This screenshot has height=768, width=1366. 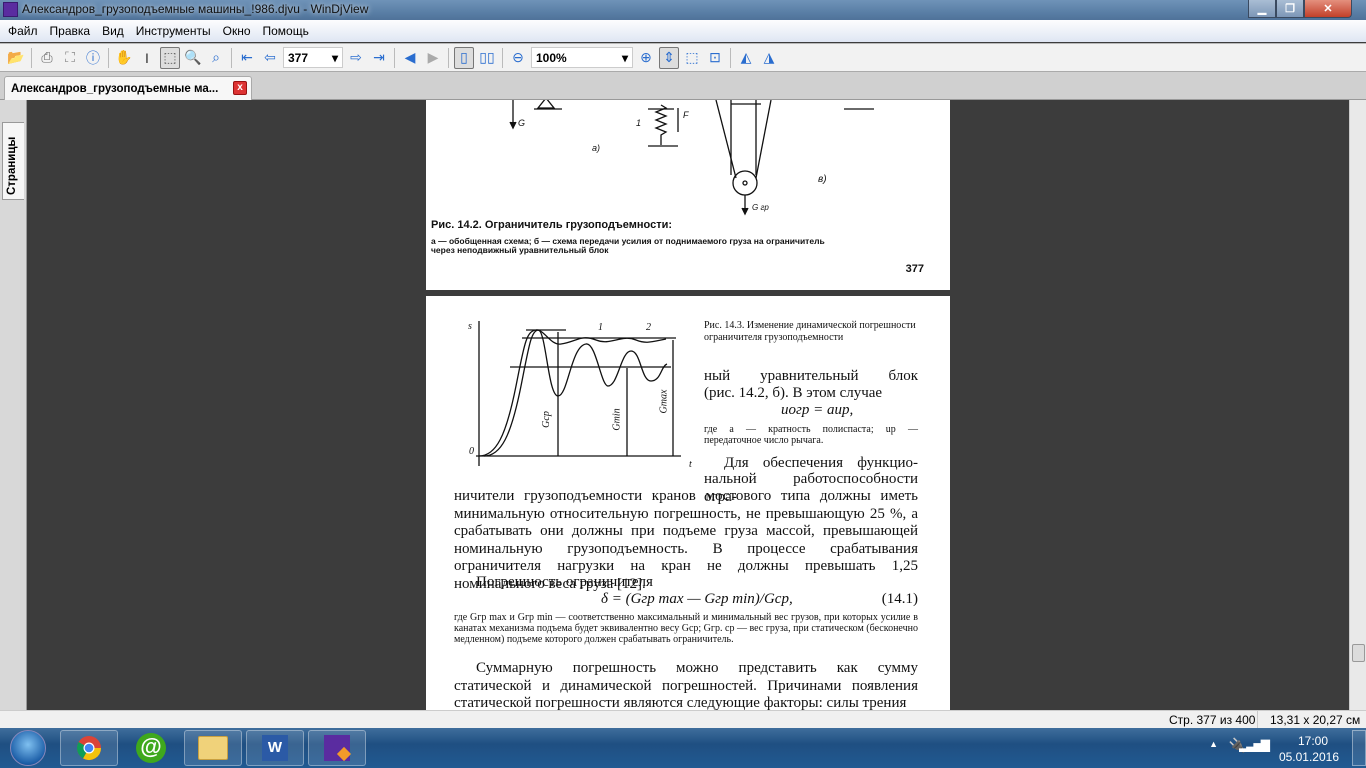 I want to click on explorer-taskbar-button, so click(x=213, y=748).